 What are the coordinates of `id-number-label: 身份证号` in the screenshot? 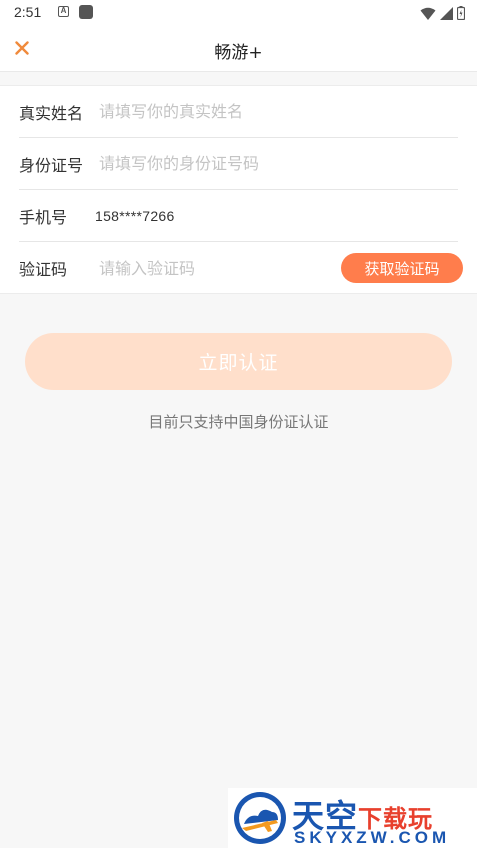 It's located at (51, 165).